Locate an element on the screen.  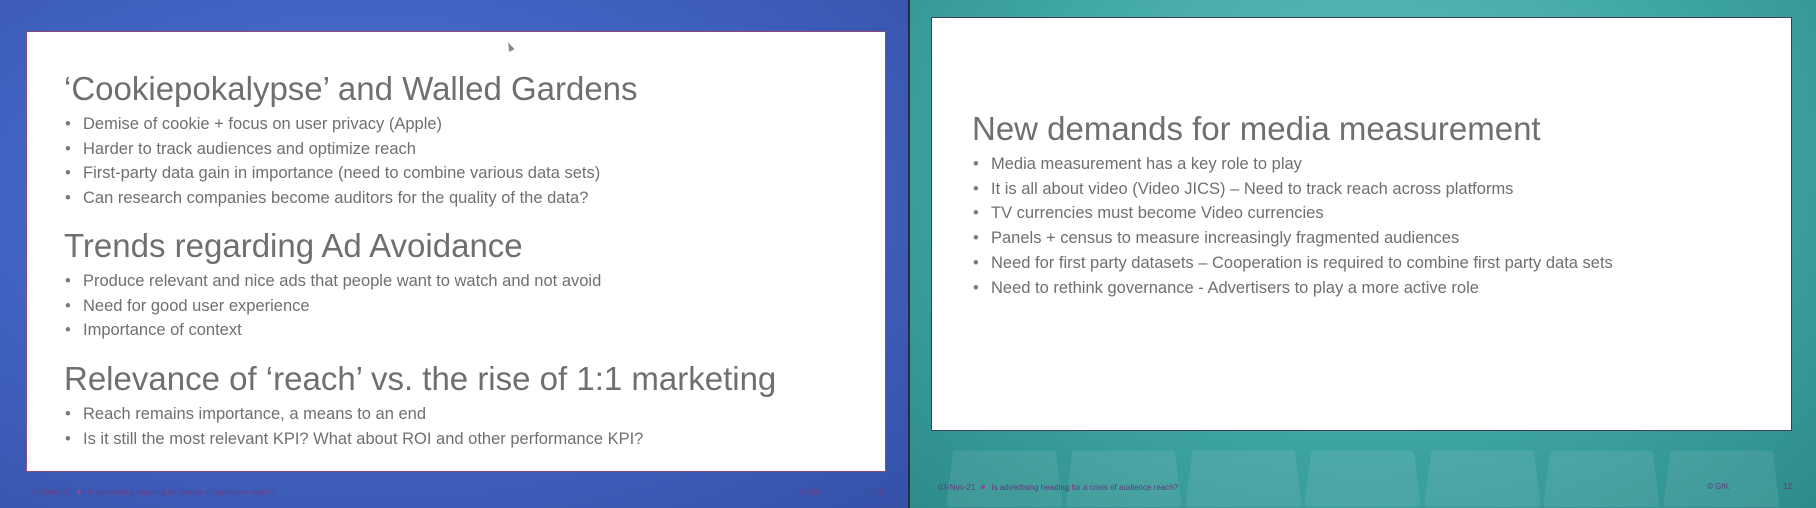
section-heading: Trends regarding Ad Avoidance is located at coordinates (293, 245).